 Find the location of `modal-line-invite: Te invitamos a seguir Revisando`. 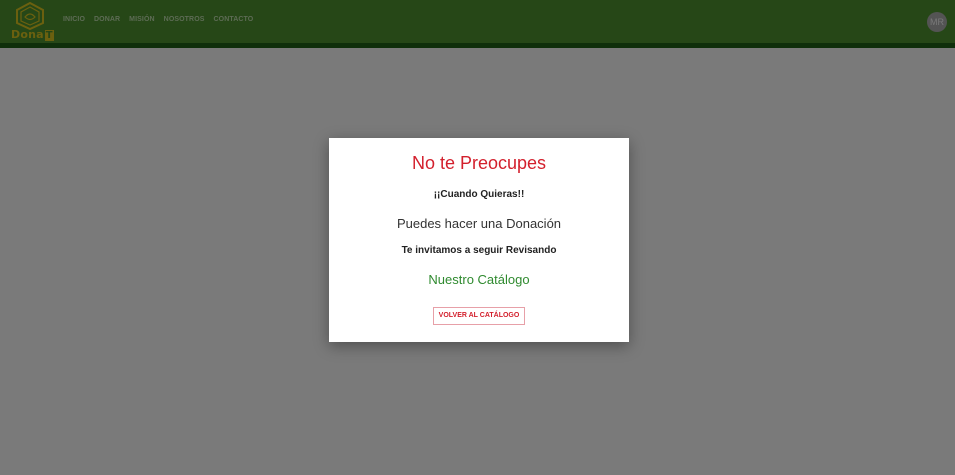

modal-line-invite: Te invitamos a seguir Revisando is located at coordinates (479, 250).